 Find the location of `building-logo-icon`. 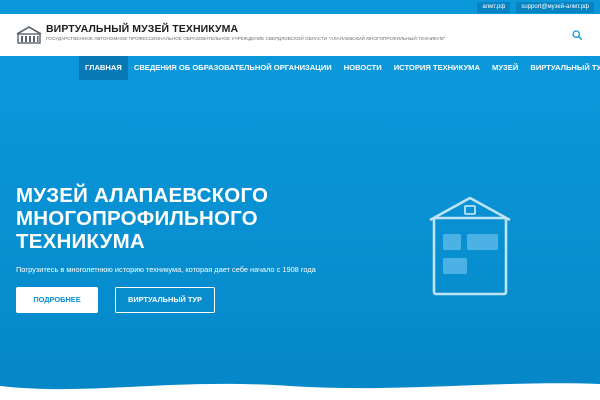

building-logo-icon is located at coordinates (29, 35).